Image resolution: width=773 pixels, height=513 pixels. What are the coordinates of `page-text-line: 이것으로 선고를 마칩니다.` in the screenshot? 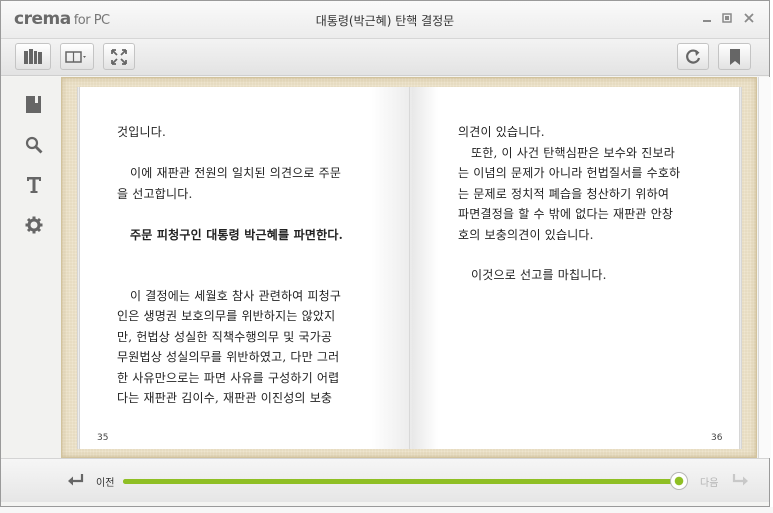 It's located at (539, 275).